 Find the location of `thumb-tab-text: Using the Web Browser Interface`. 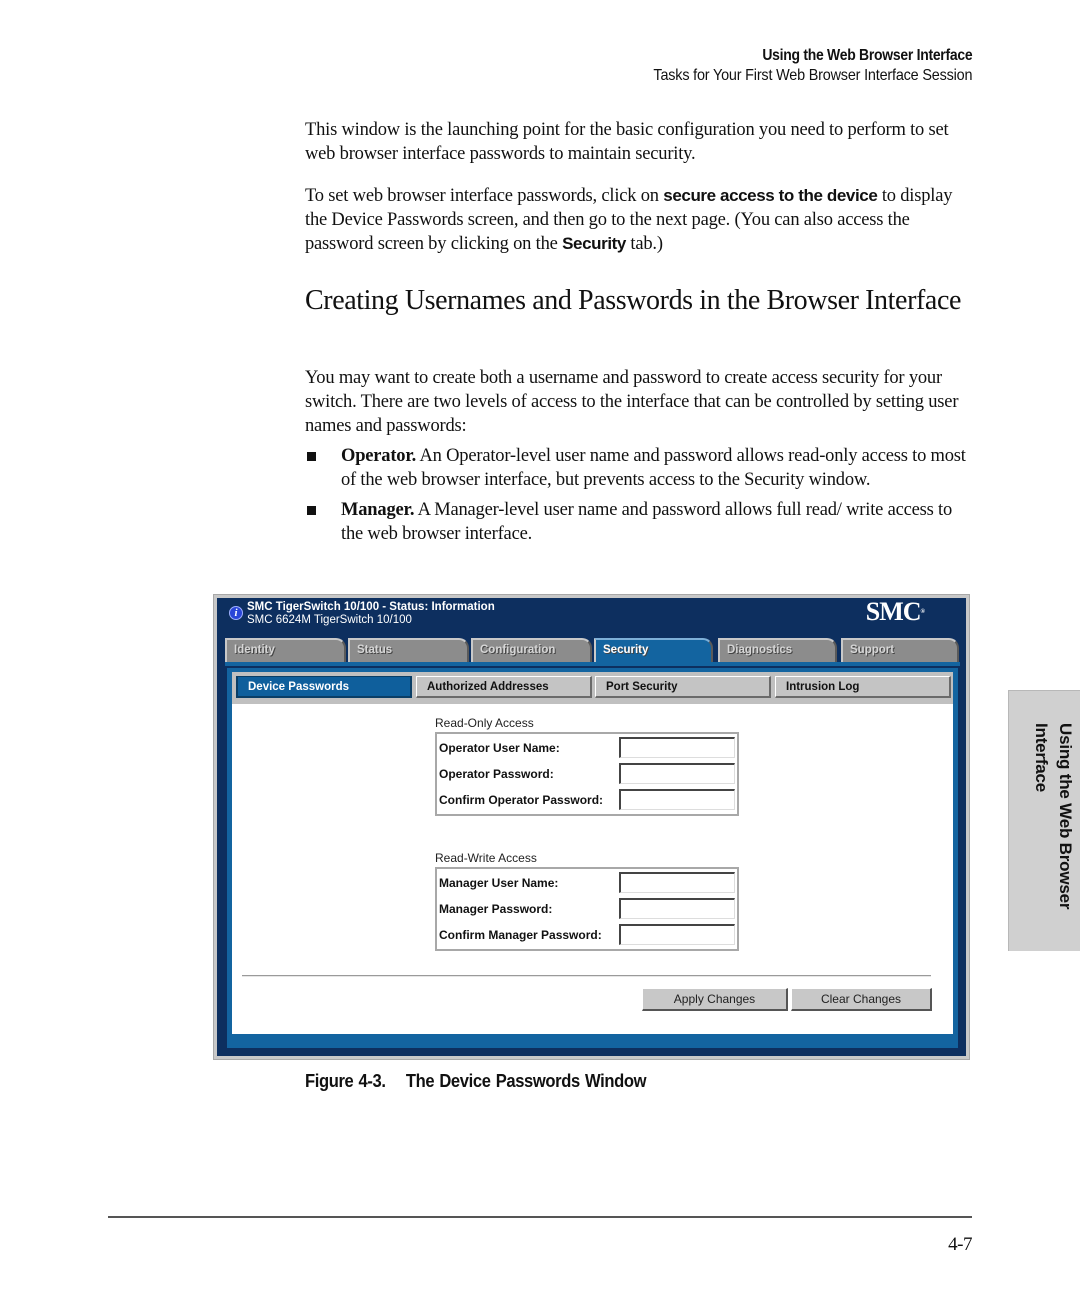

thumb-tab-text: Using the Web Browser Interface is located at coordinates (1053, 816).